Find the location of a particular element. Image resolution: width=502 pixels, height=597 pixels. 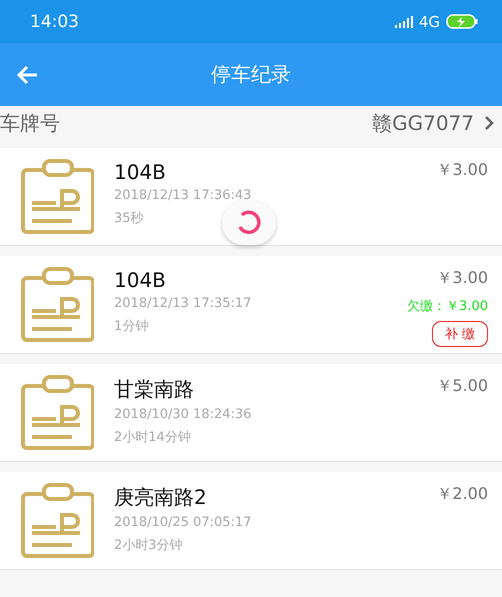

location-name: 庚亮南路2 is located at coordinates (161, 497).